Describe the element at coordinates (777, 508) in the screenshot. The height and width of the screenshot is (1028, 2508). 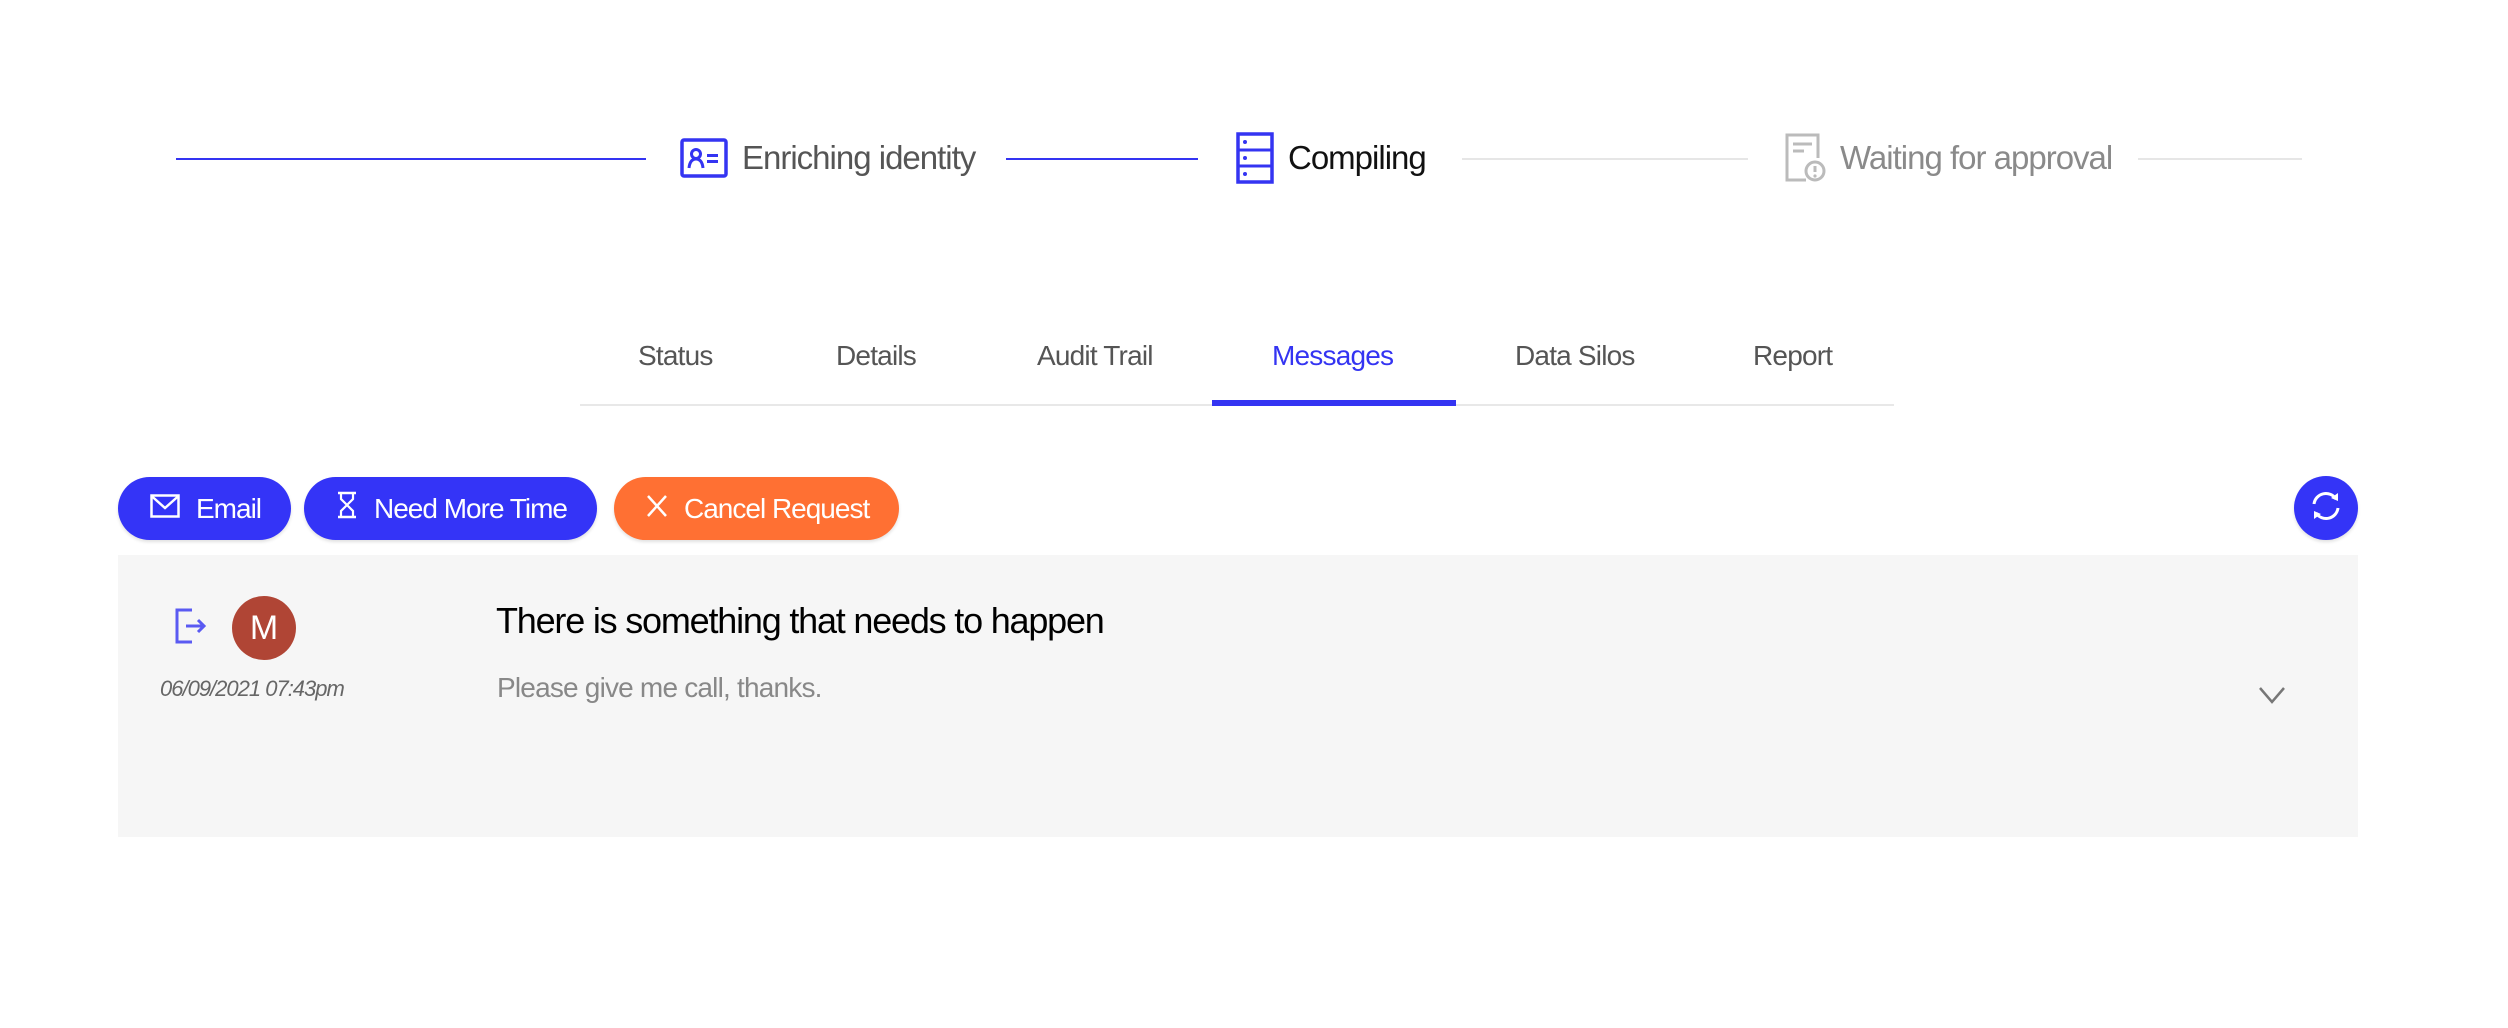
I see `cancel-request-label: Cancel Request` at that location.